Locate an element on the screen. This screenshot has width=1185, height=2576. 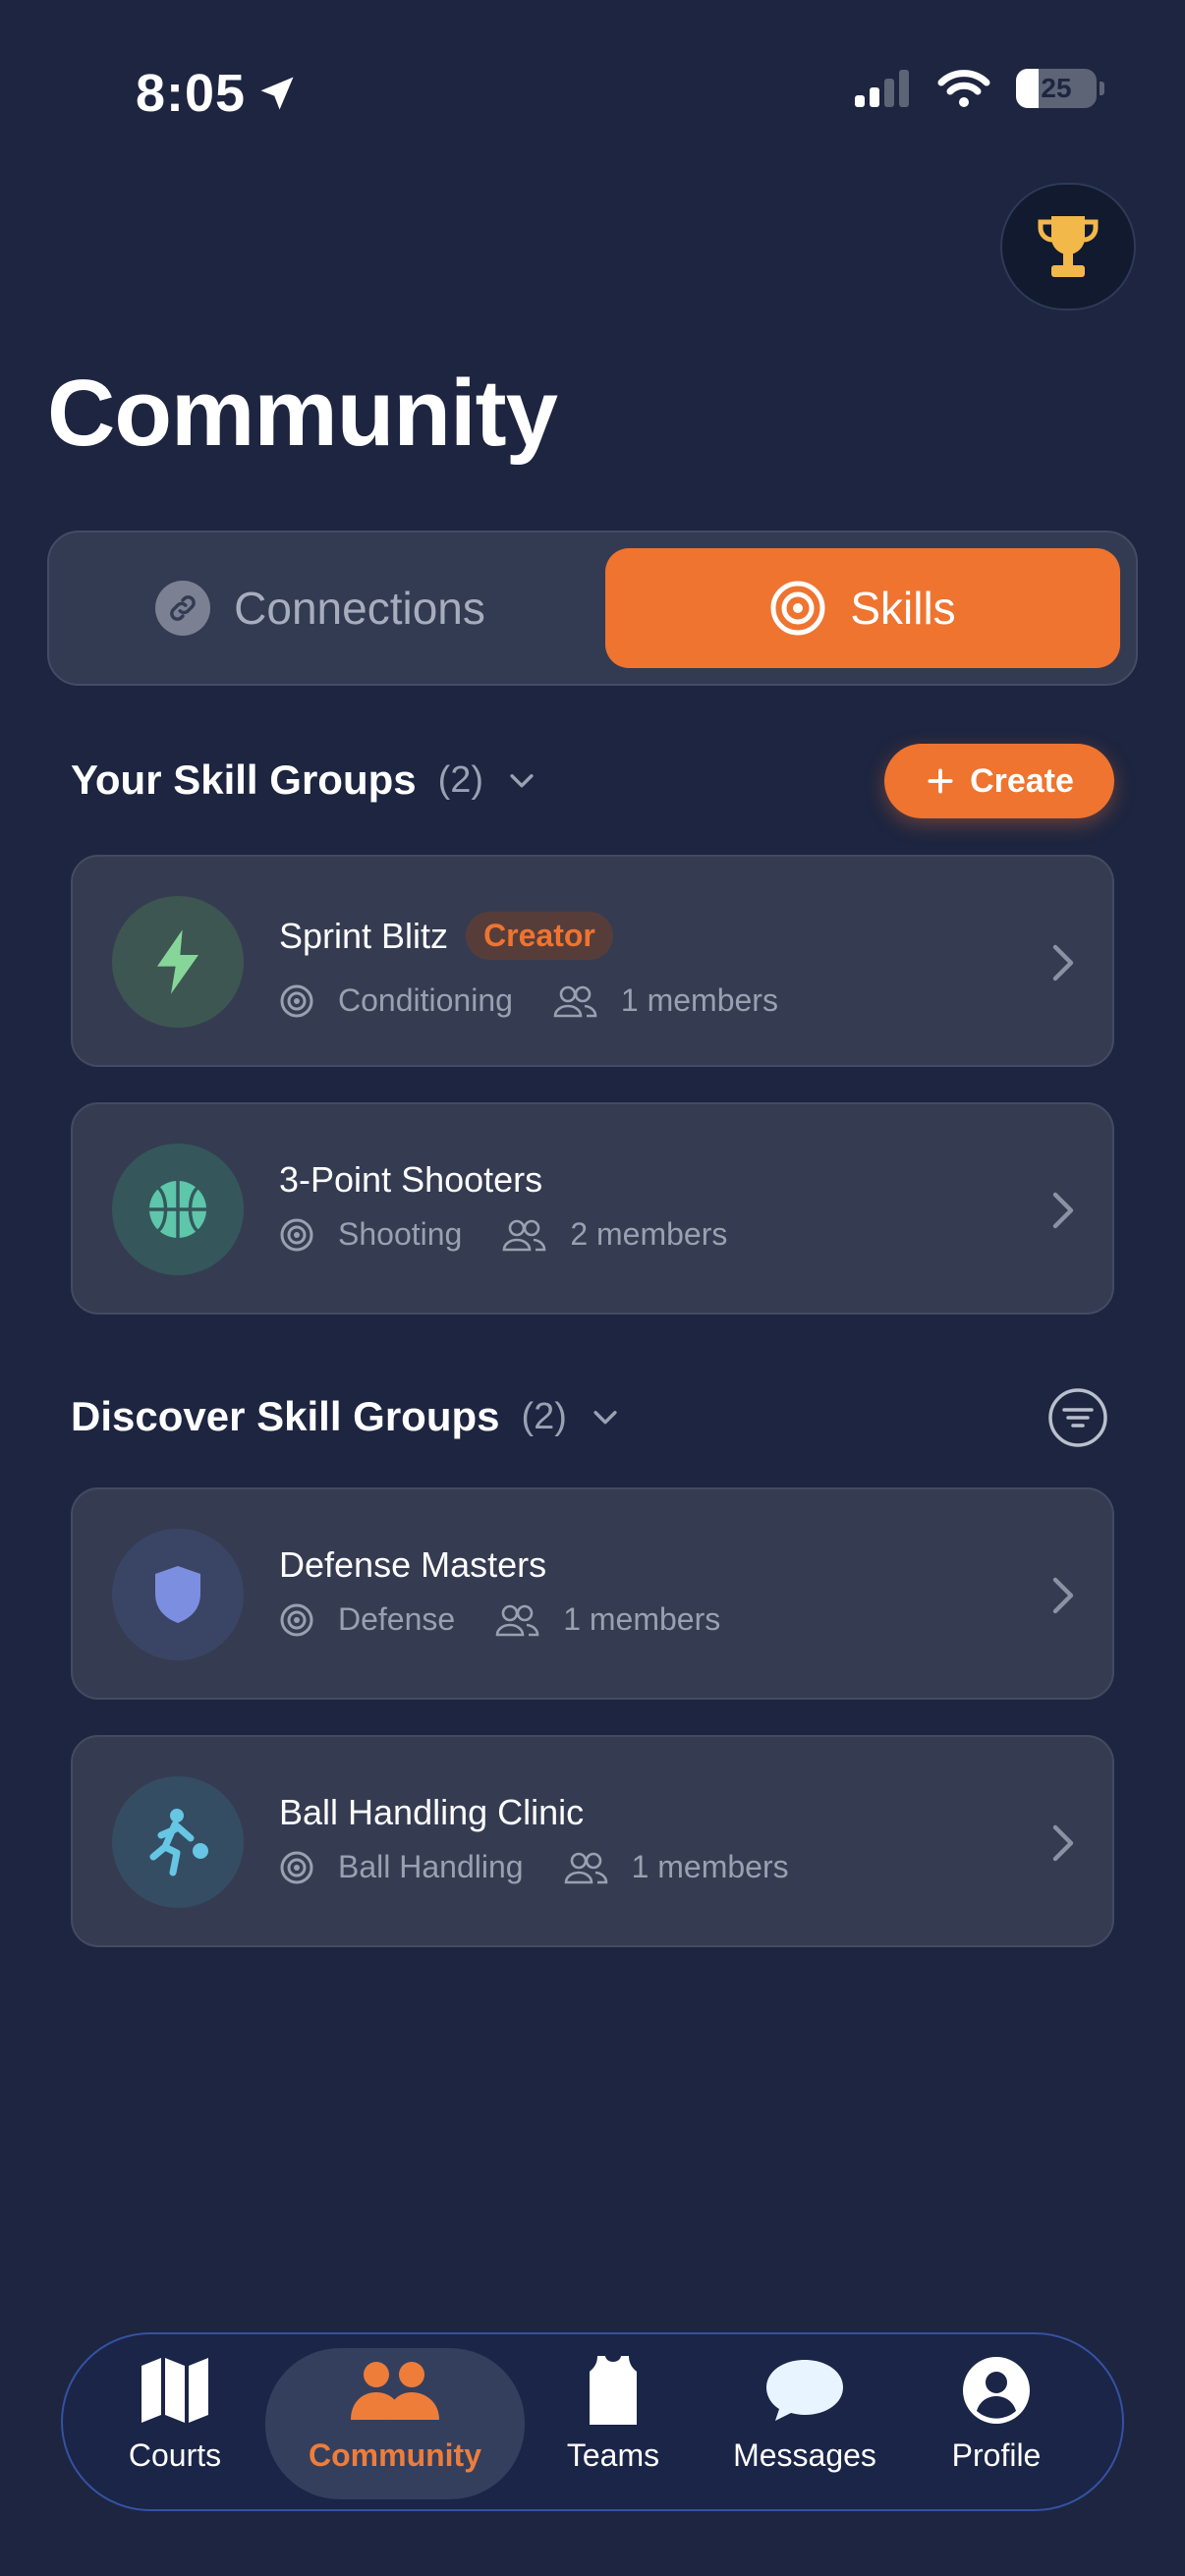
status-time: 8:05 is located at coordinates (217, 93).